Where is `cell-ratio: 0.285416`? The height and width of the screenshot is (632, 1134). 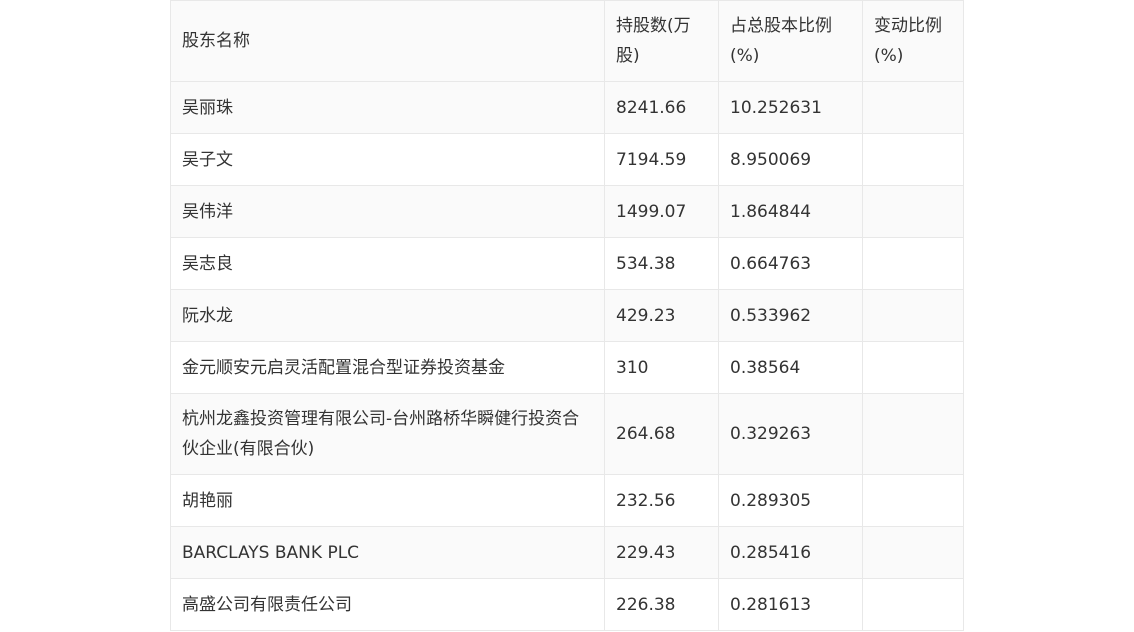
cell-ratio: 0.285416 is located at coordinates (790, 552).